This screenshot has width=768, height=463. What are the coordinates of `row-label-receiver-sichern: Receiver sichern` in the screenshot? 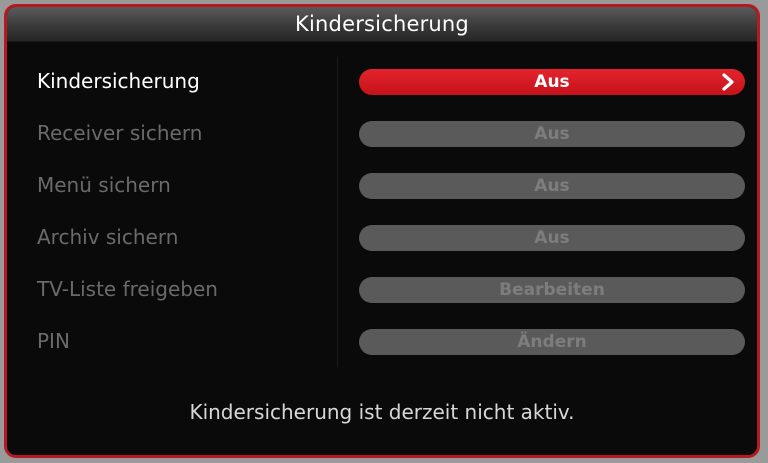 It's located at (120, 133).